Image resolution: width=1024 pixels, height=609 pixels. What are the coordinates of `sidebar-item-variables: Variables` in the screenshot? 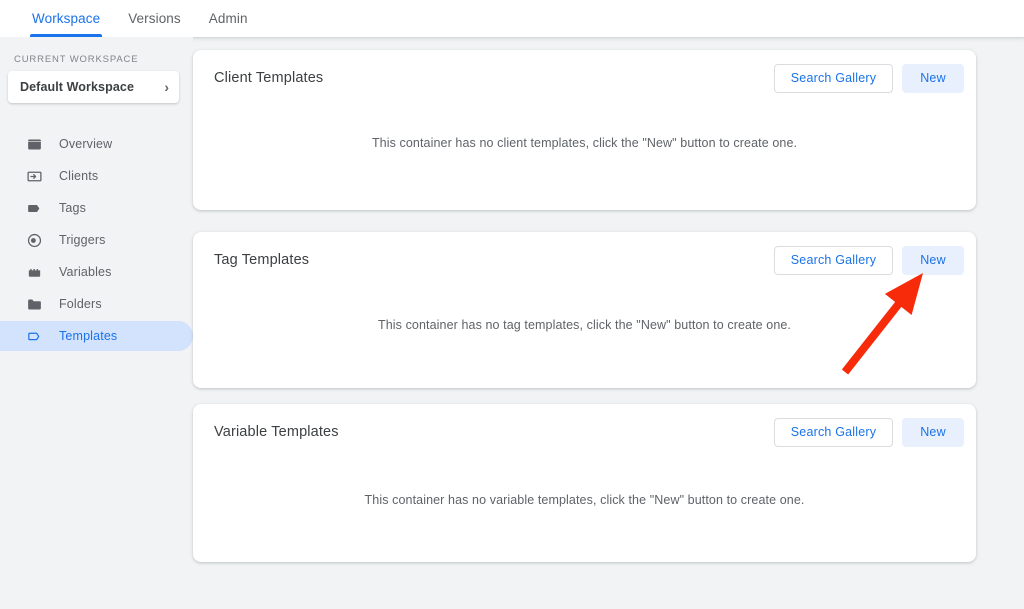 It's located at (96, 272).